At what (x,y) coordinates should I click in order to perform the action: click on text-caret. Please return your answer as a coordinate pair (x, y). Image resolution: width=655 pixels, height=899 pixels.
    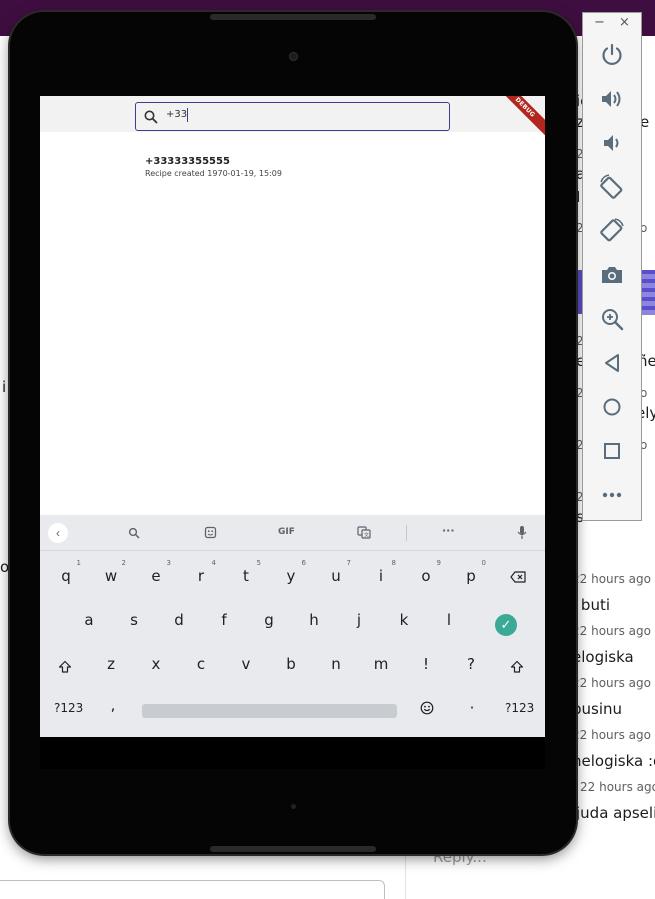
    Looking at the image, I should click on (187, 115).